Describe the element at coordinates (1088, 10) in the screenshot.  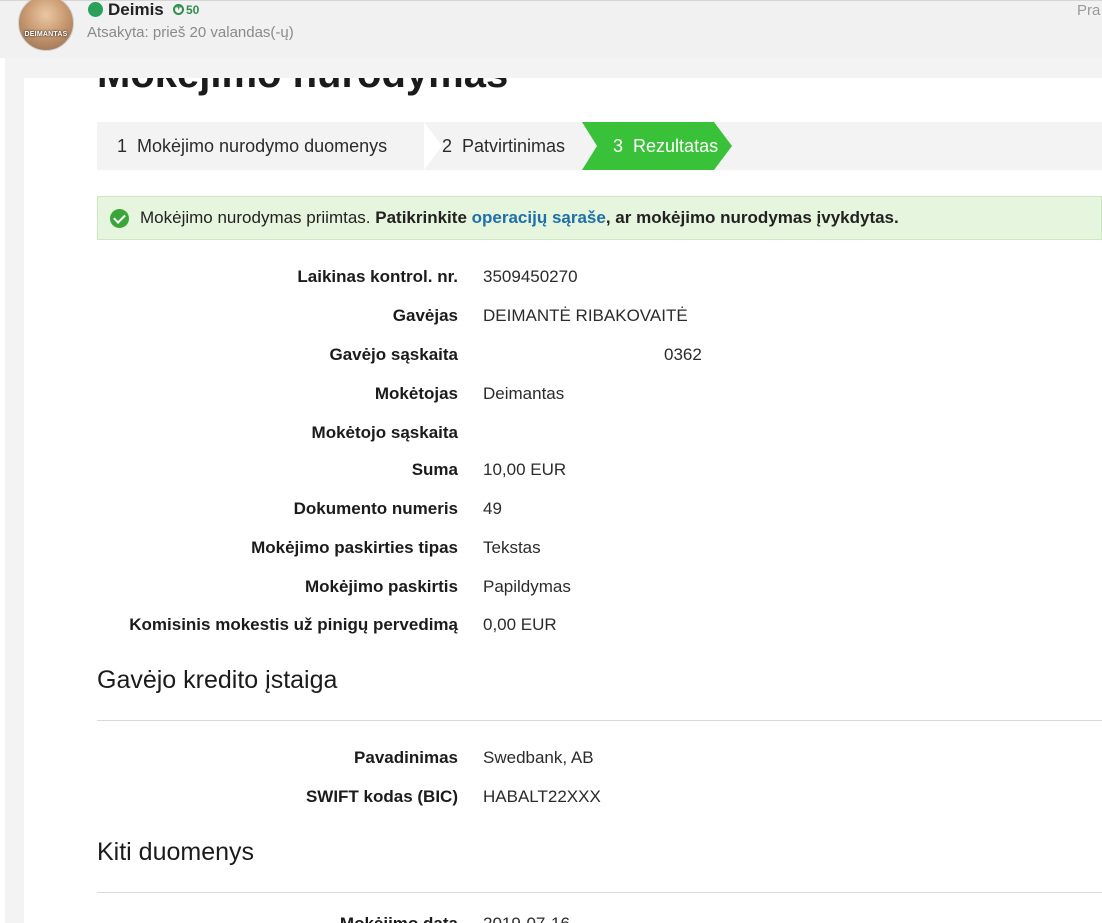
I see `post-action-link: Pra` at that location.